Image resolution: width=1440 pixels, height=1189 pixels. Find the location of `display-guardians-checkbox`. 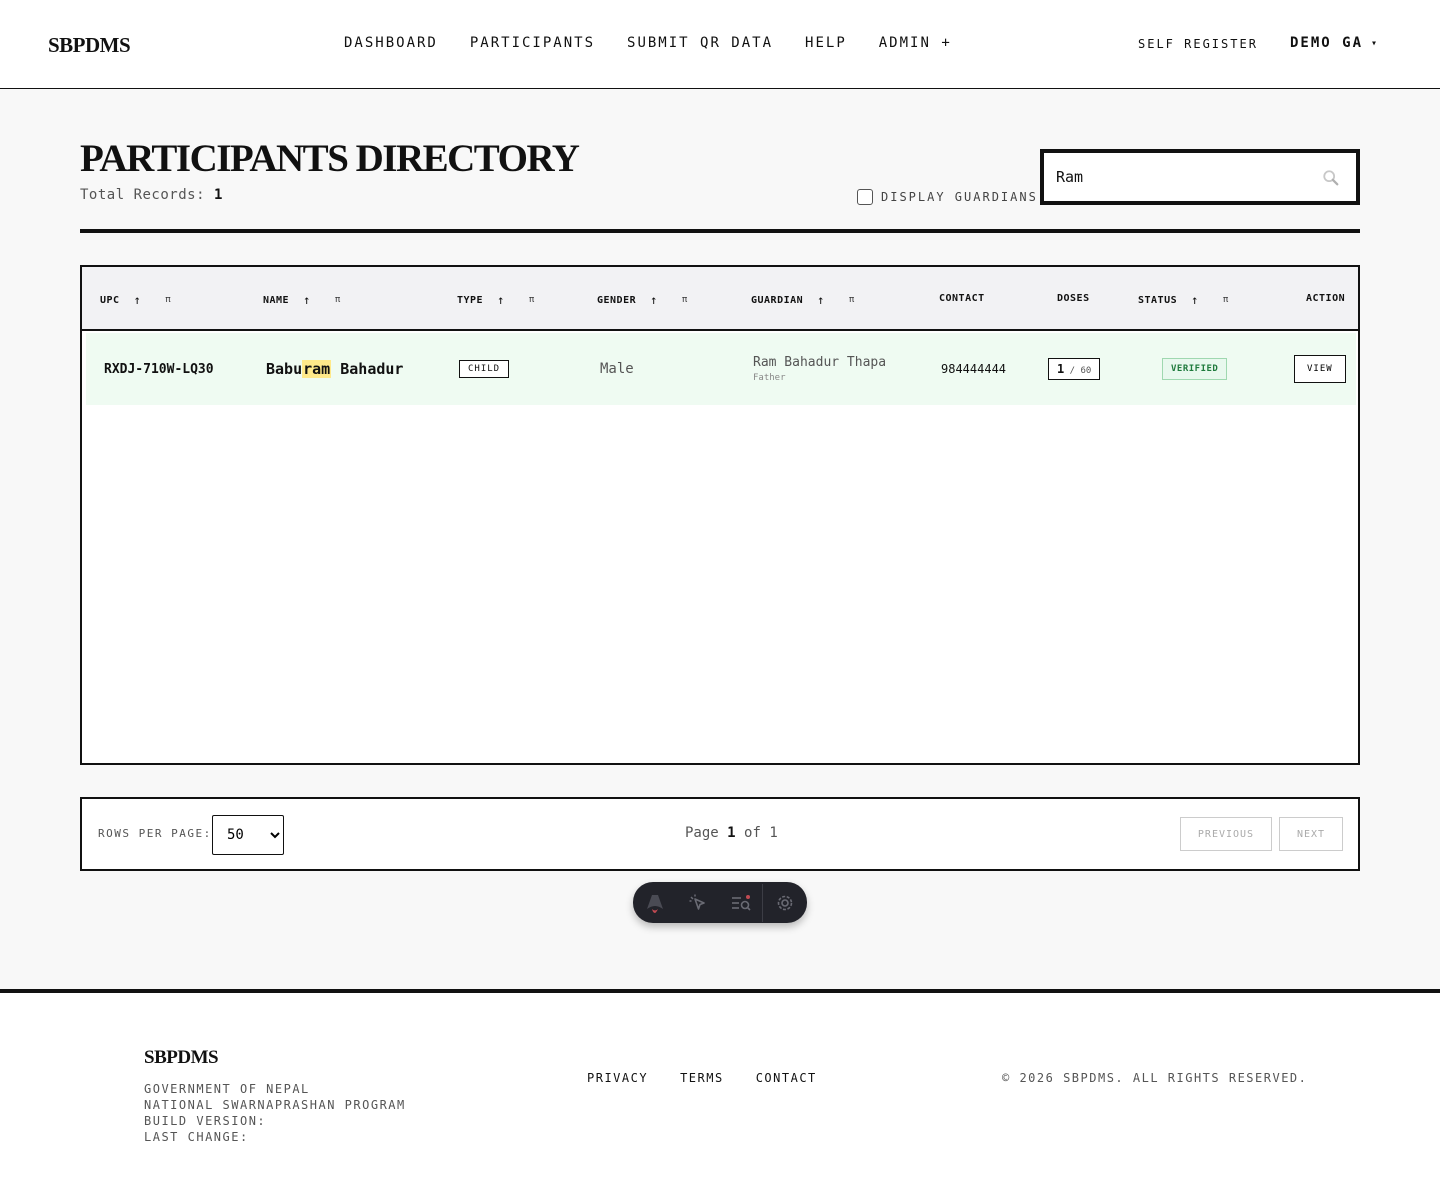

display-guardians-checkbox is located at coordinates (865, 197).